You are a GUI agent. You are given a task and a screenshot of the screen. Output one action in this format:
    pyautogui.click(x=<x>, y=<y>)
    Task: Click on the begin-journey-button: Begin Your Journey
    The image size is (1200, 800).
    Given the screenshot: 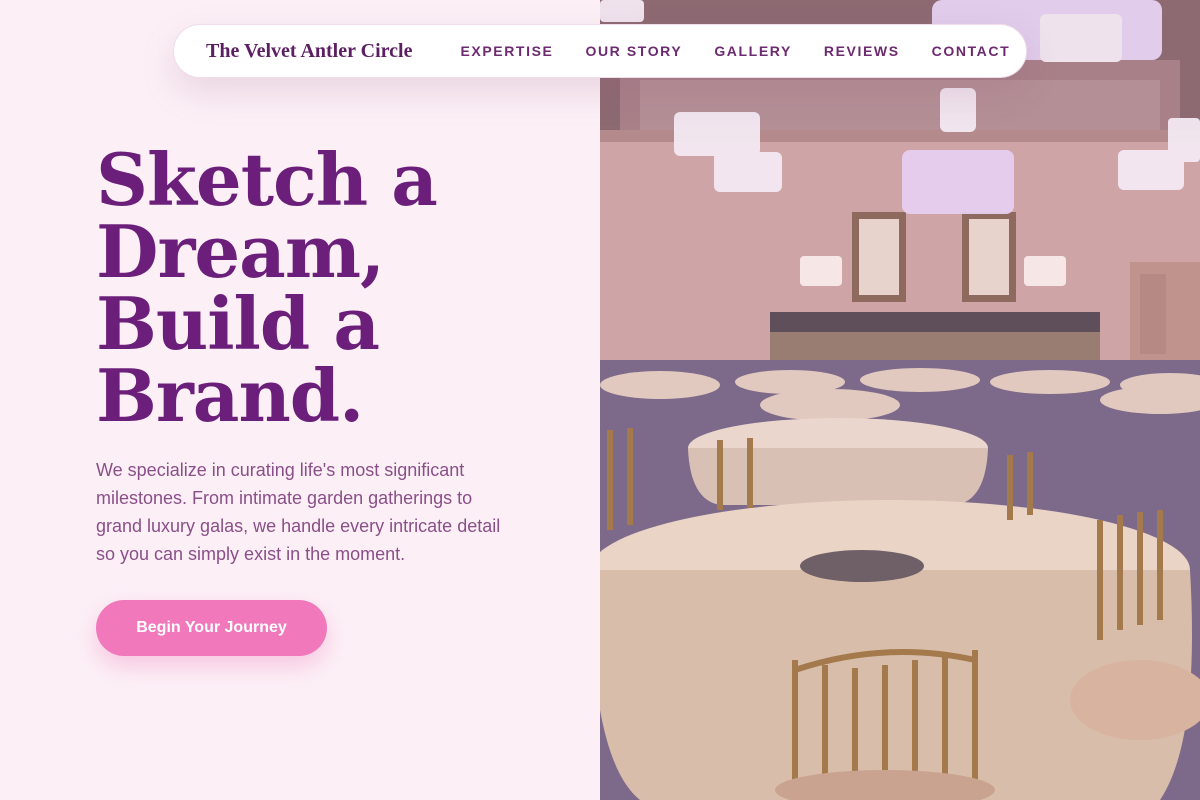 What is the action you would take?
    pyautogui.click(x=211, y=628)
    